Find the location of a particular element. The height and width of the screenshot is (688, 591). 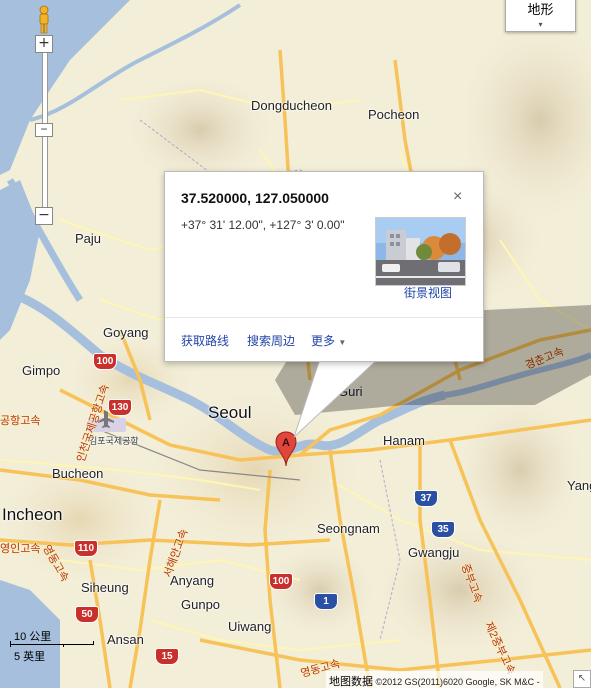

label-ansan: Ansan is located at coordinates (125, 639).